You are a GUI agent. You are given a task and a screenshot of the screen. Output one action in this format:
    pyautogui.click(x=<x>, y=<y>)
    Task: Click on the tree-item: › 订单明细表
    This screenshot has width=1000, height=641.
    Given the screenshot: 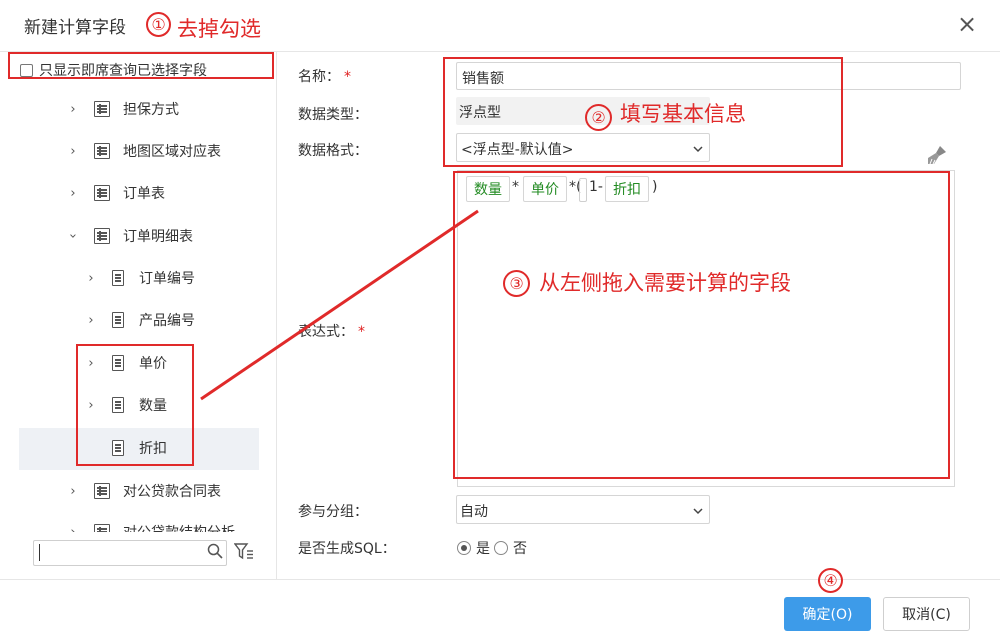 What is the action you would take?
    pyautogui.click(x=129, y=236)
    